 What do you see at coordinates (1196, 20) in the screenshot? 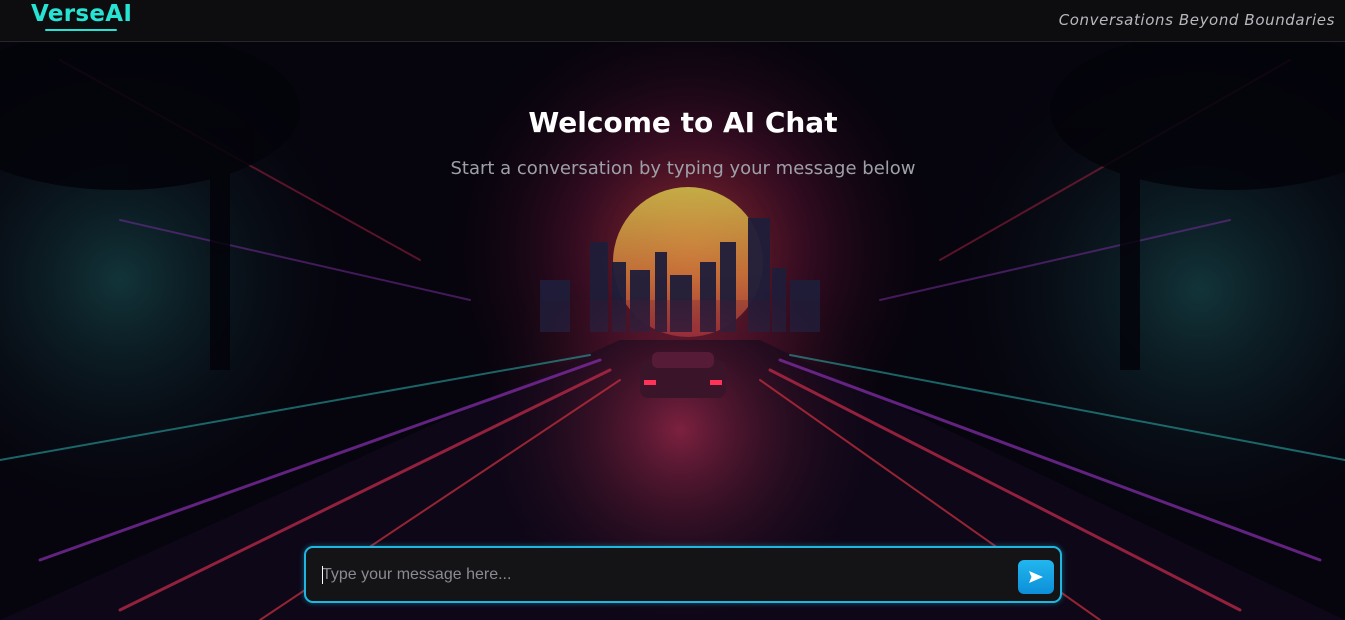
I see `app-tagline: Conversations Beyond Boundaries` at bounding box center [1196, 20].